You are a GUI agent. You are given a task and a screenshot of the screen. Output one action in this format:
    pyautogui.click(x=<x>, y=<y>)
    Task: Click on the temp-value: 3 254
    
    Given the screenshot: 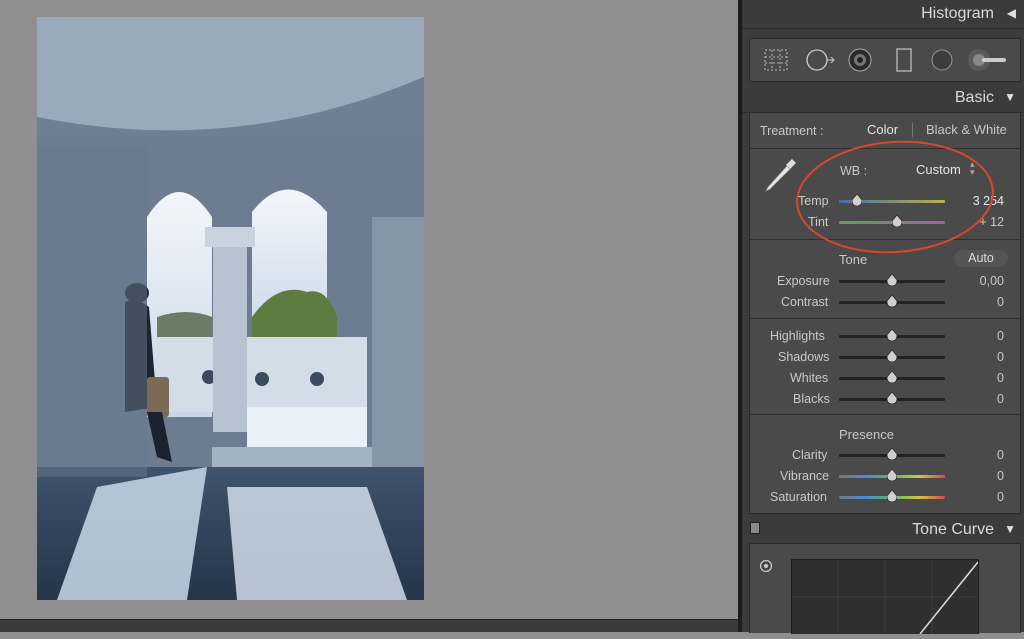 What is the action you would take?
    pyautogui.click(x=984, y=201)
    